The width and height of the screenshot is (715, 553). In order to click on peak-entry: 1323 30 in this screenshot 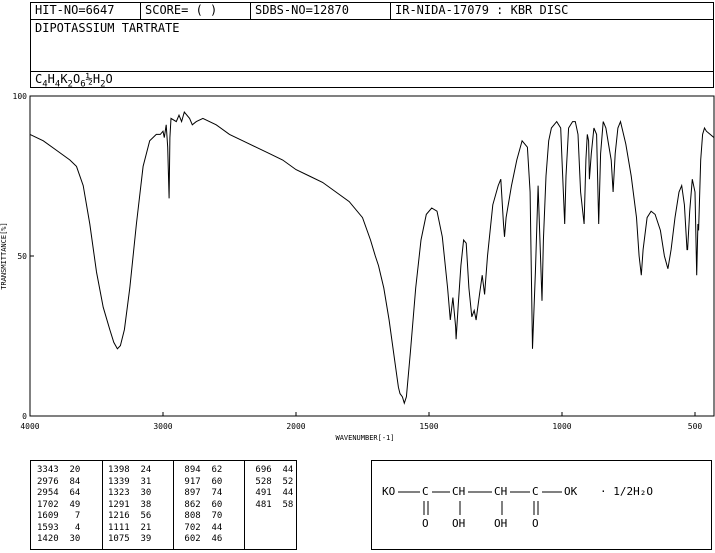, I will do `click(130, 493)`.